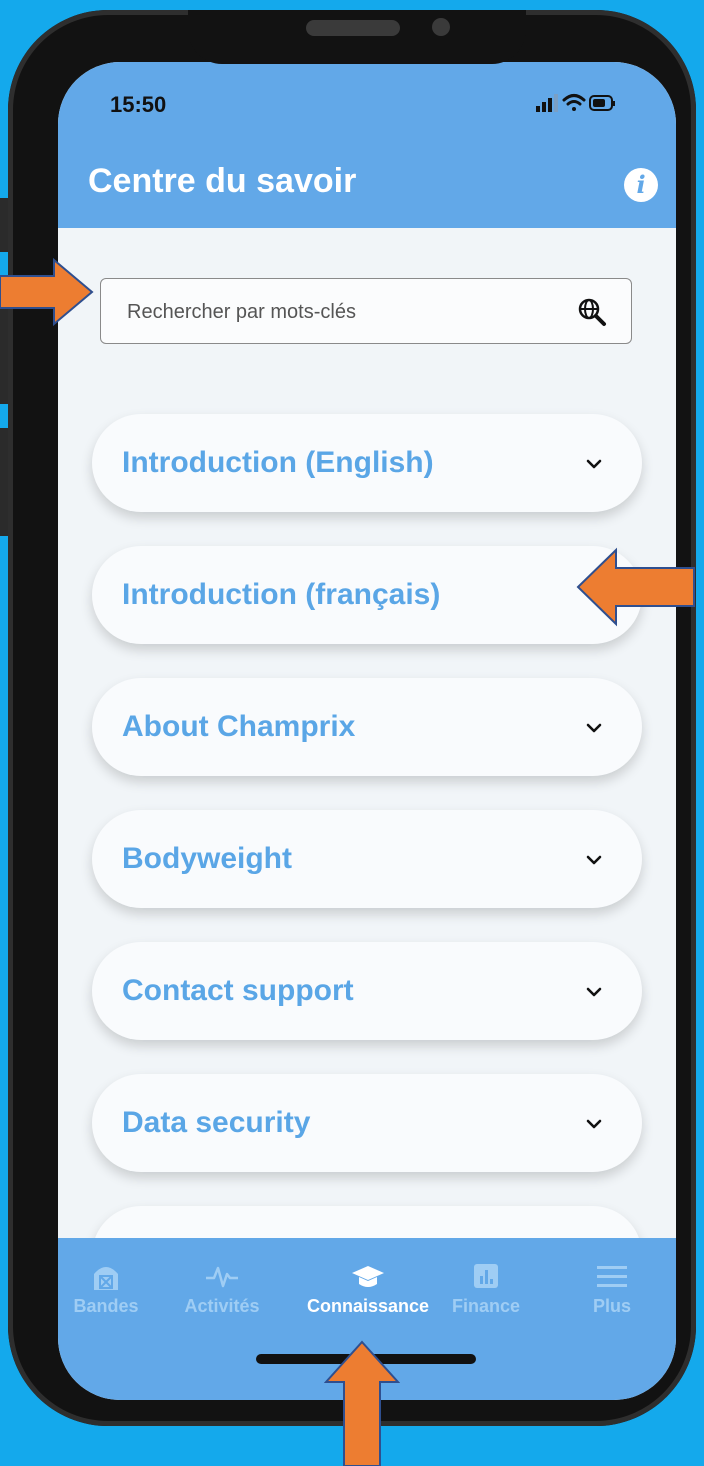 Image resolution: width=704 pixels, height=1466 pixels. What do you see at coordinates (47, 292) in the screenshot?
I see `annotation-arrow-right-icon` at bounding box center [47, 292].